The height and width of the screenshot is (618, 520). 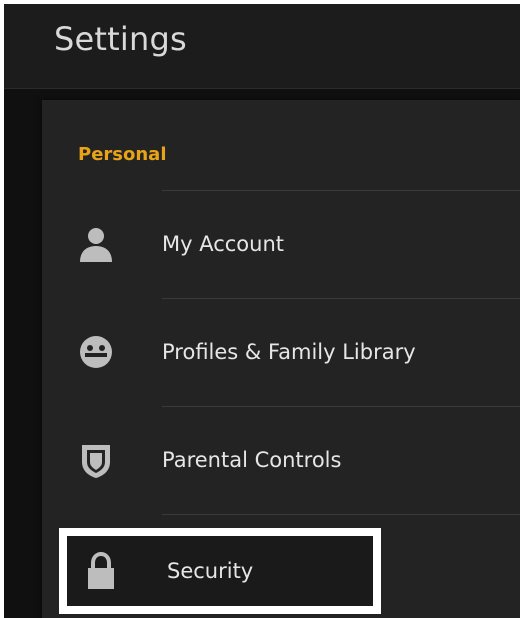 I want to click on settings-item-label: Parental Controls, so click(x=252, y=460).